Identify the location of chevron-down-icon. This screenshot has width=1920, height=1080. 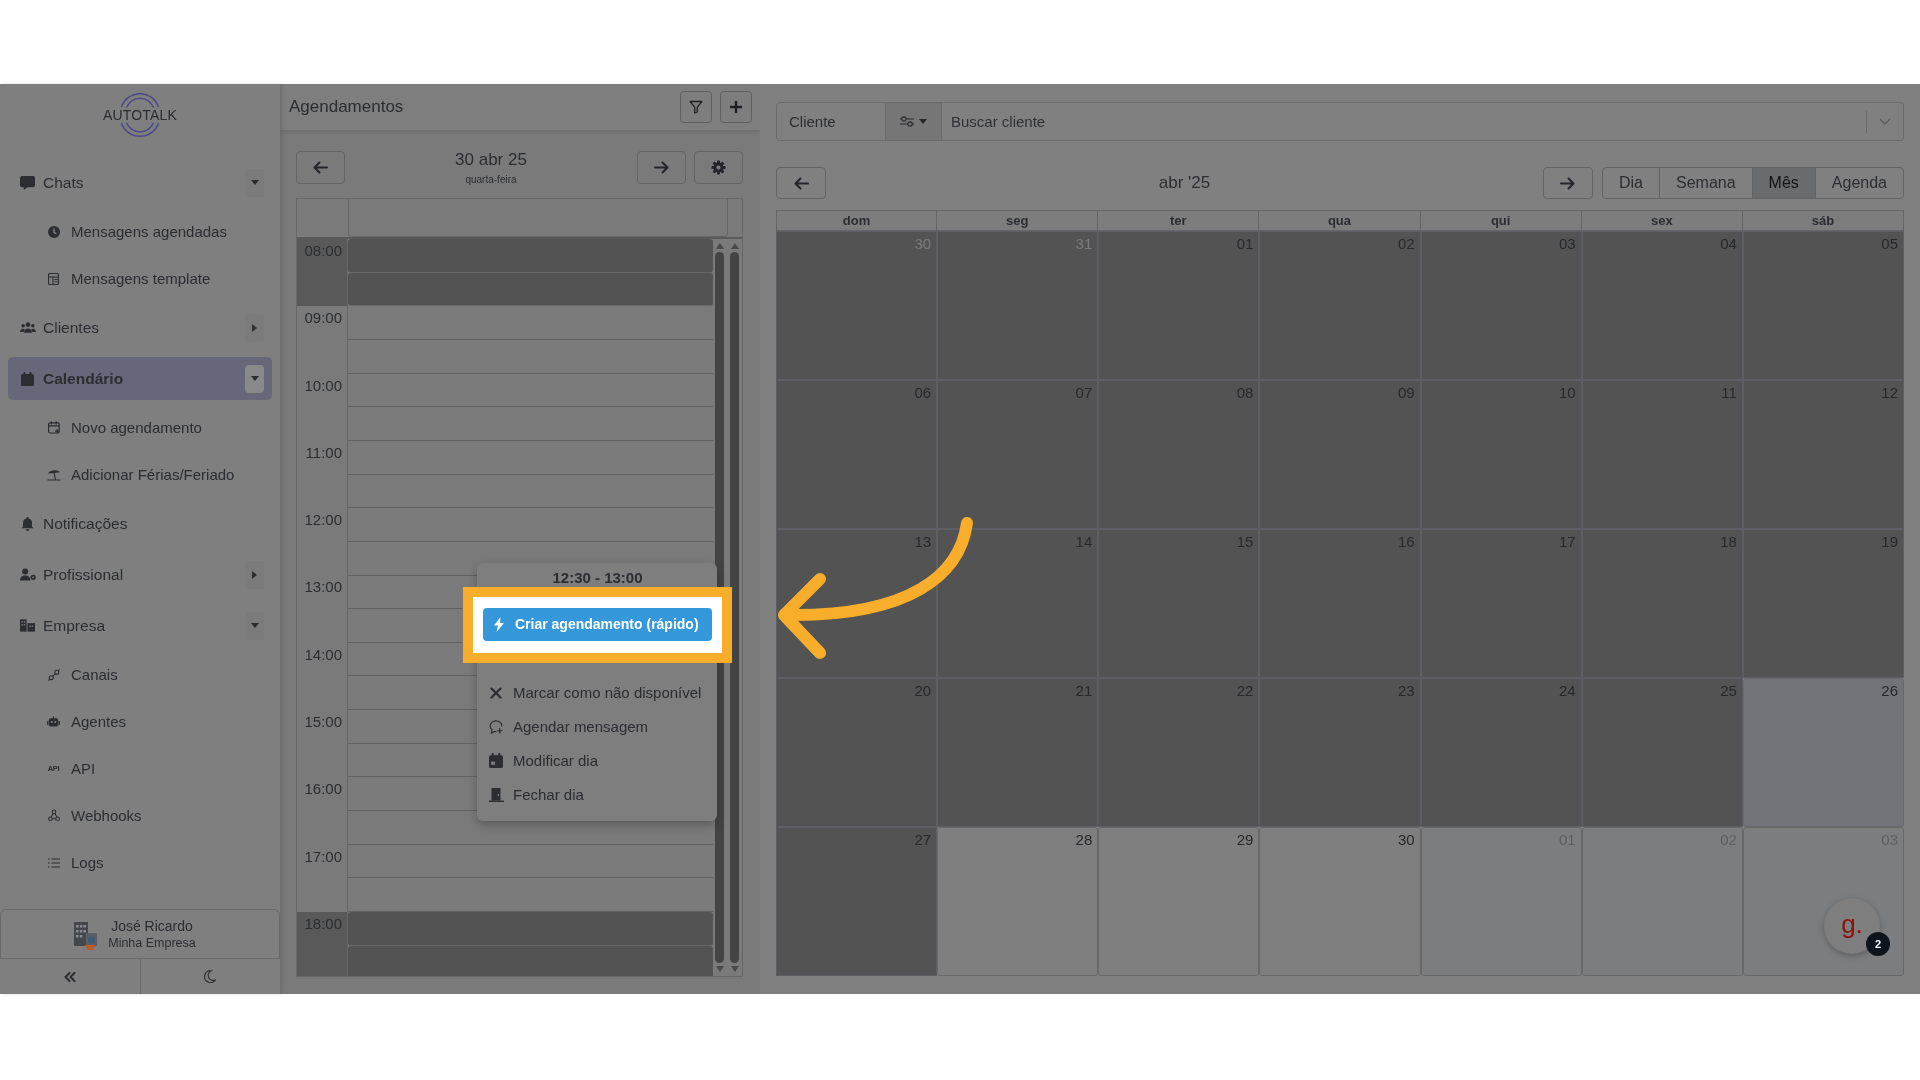
(1885, 121).